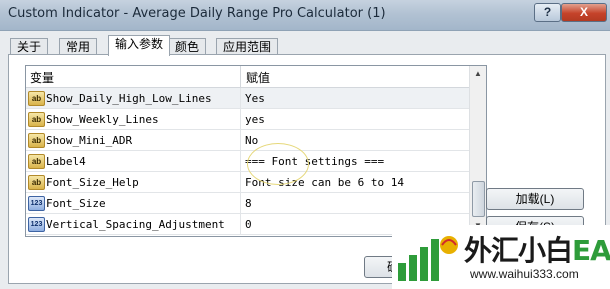  Describe the element at coordinates (258, 77) in the screenshot. I see `column-header-value: 赋值` at that location.